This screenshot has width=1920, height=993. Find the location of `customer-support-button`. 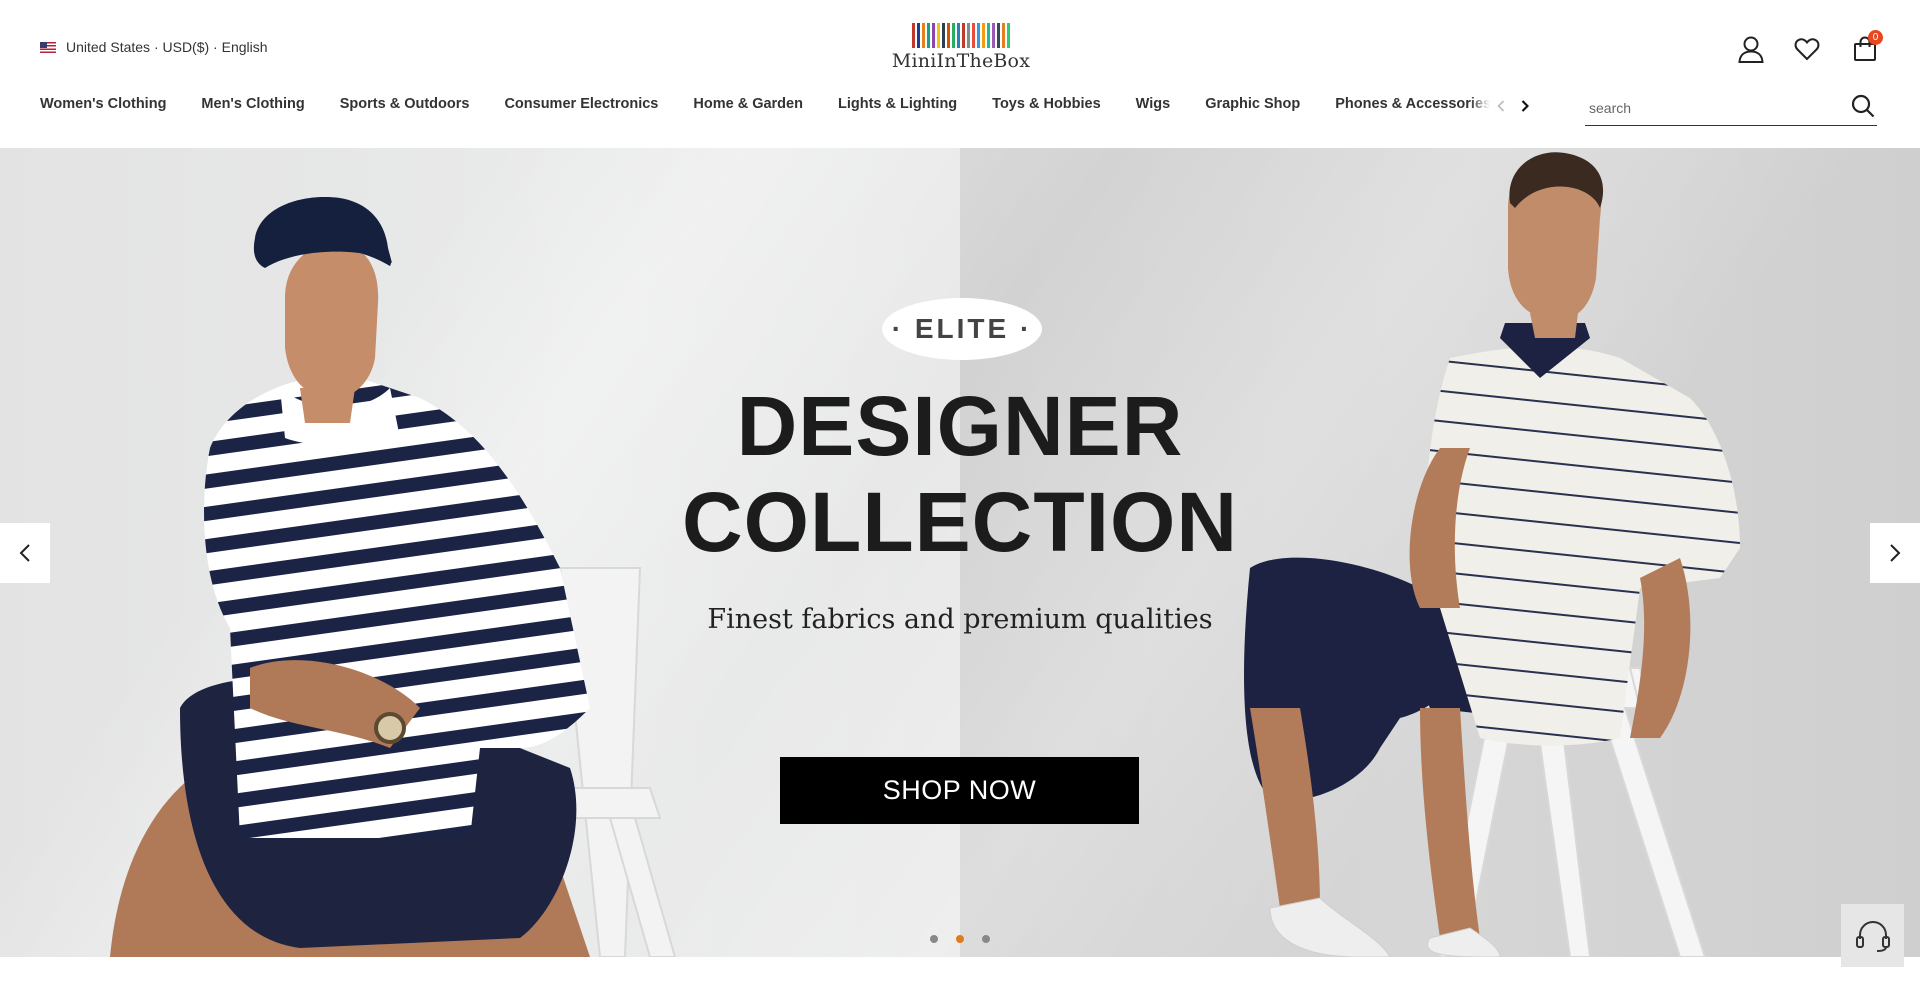

customer-support-button is located at coordinates (1872, 935).